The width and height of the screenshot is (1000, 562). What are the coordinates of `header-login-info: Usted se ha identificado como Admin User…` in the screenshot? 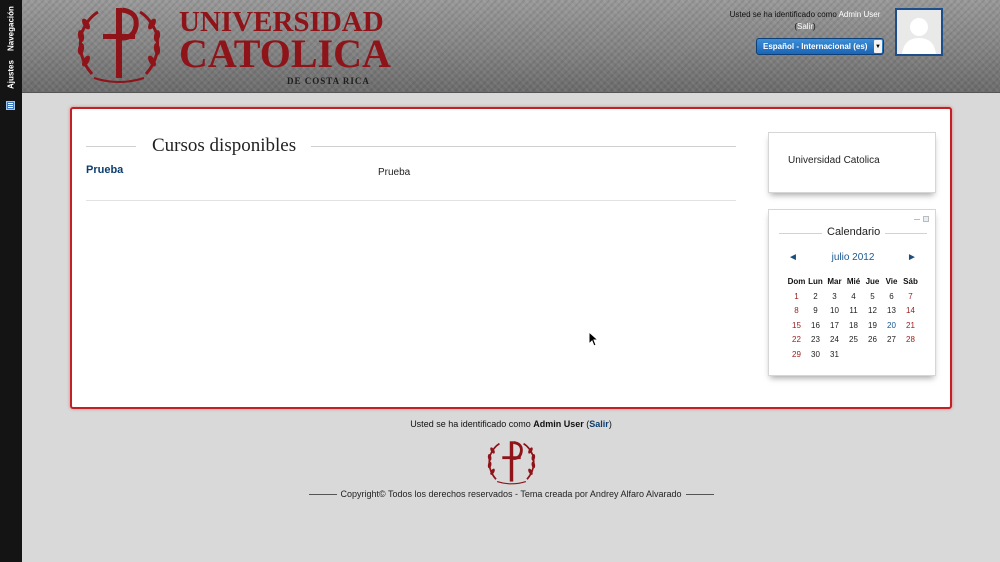 It's located at (805, 20).